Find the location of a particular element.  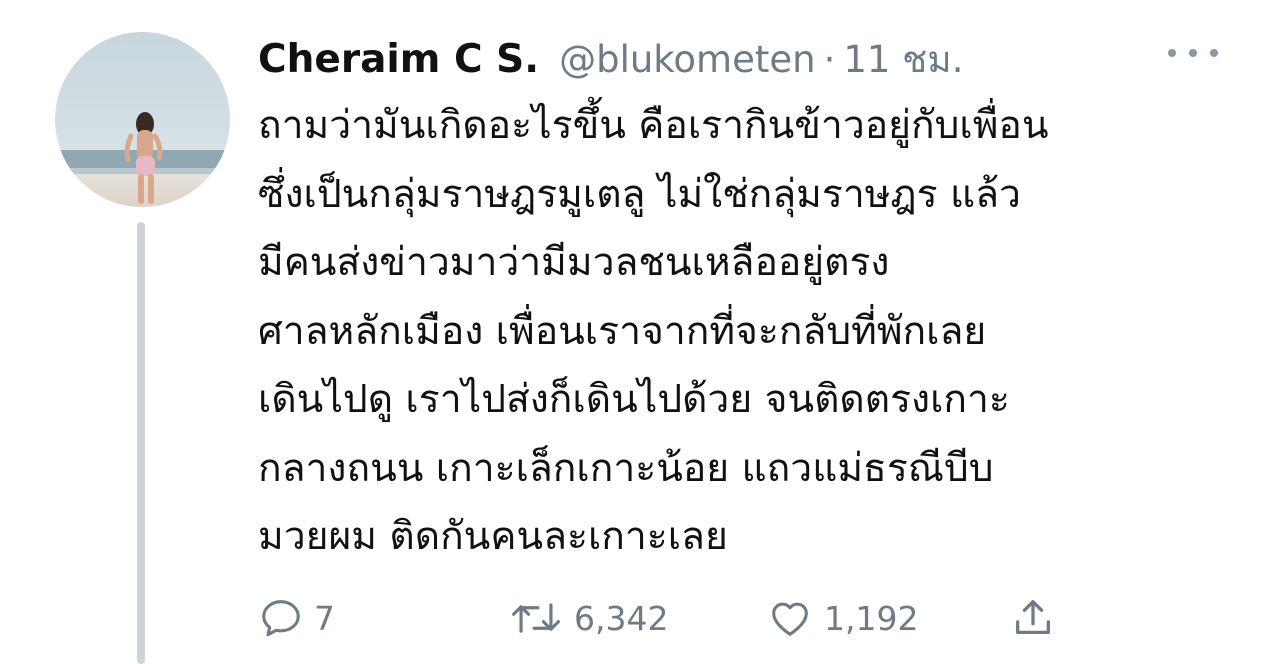

avatar is located at coordinates (142, 119).